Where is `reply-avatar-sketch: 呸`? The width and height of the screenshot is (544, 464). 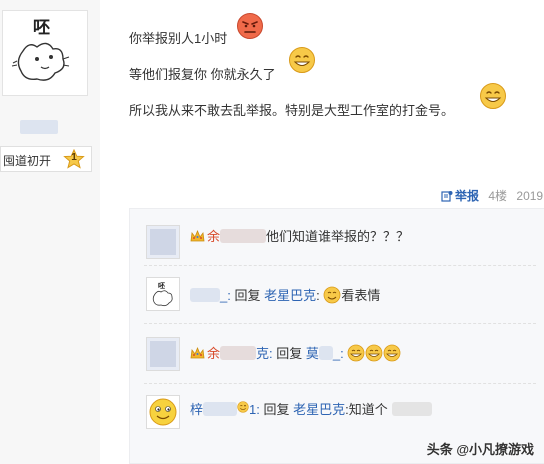
reply-avatar-sketch: 呸 is located at coordinates (163, 294).